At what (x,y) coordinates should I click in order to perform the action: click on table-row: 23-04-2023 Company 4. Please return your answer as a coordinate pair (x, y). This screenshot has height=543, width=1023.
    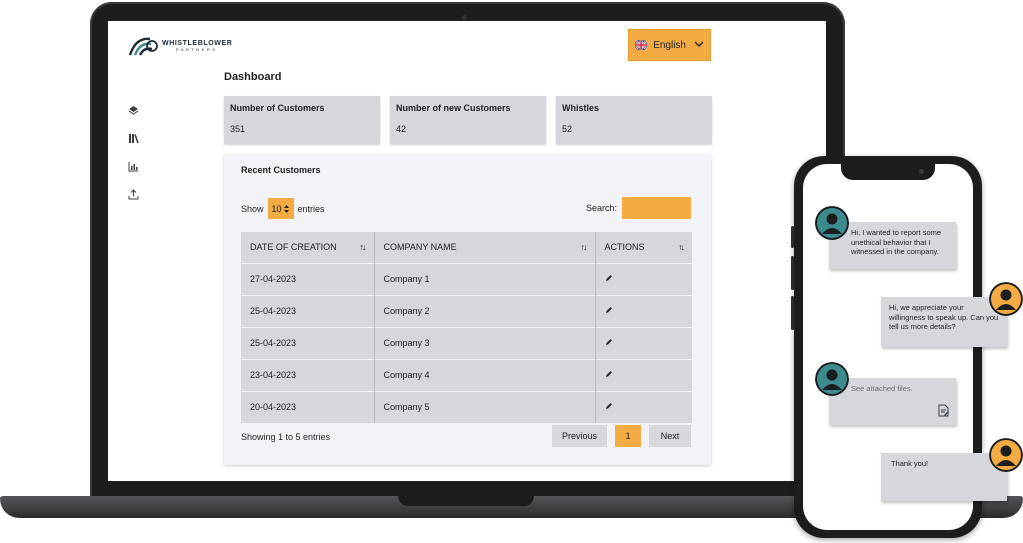
    Looking at the image, I should click on (466, 374).